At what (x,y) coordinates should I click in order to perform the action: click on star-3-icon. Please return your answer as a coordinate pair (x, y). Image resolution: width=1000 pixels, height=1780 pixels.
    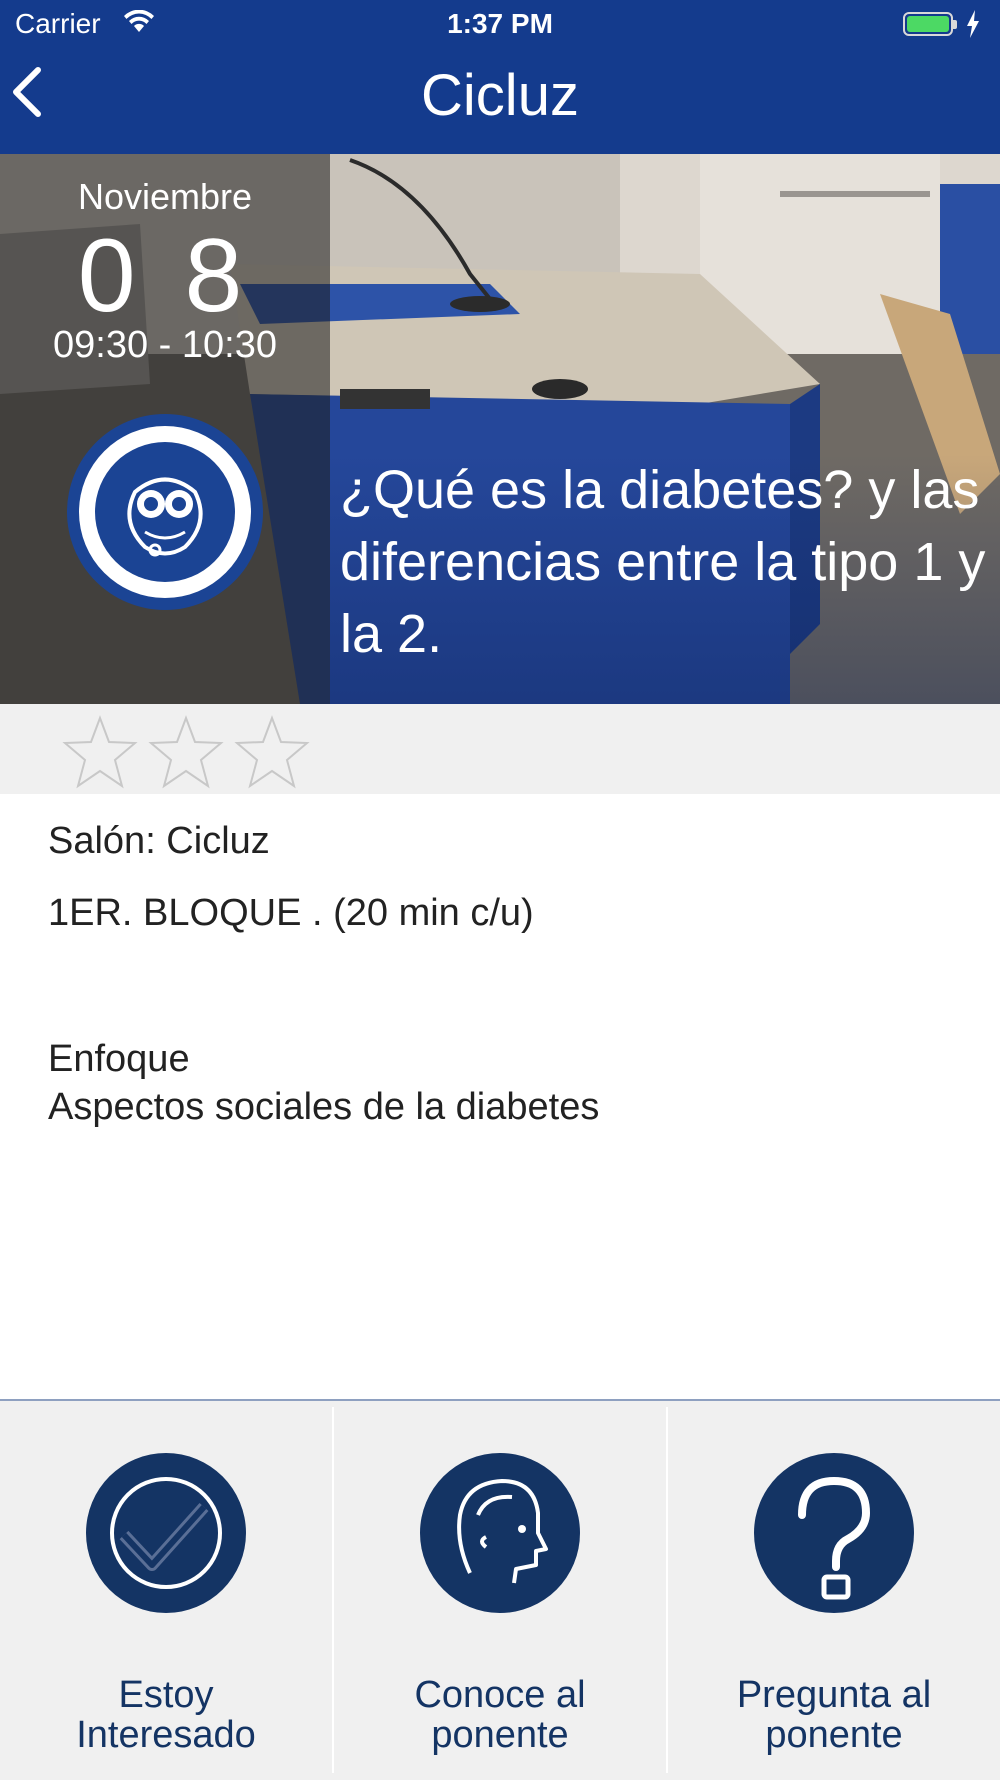
    Looking at the image, I should click on (272, 752).